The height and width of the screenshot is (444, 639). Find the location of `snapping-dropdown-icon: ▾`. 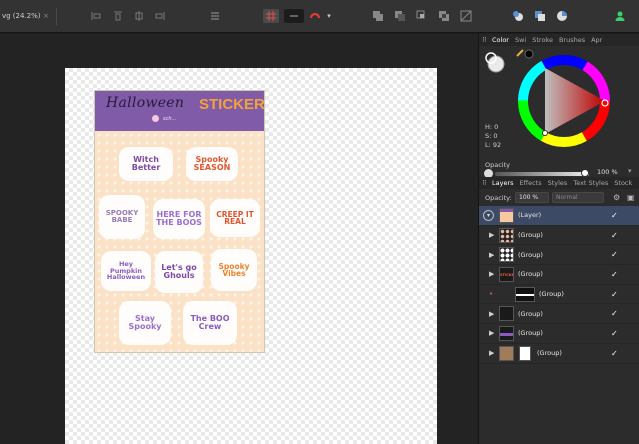

snapping-dropdown-icon: ▾ is located at coordinates (329, 16).